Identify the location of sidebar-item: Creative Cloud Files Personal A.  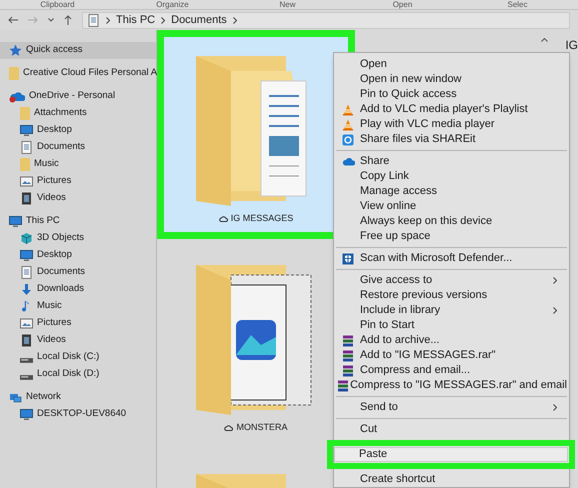
(78, 73).